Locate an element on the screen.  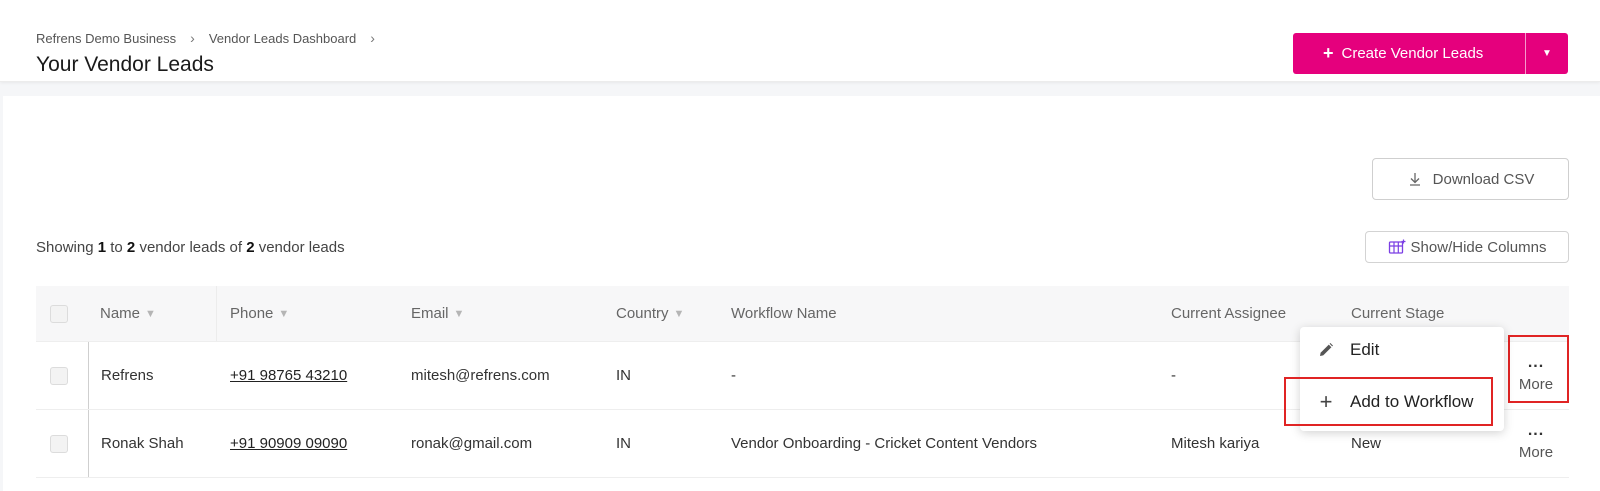
select-all-cell is located at coordinates (59, 313).